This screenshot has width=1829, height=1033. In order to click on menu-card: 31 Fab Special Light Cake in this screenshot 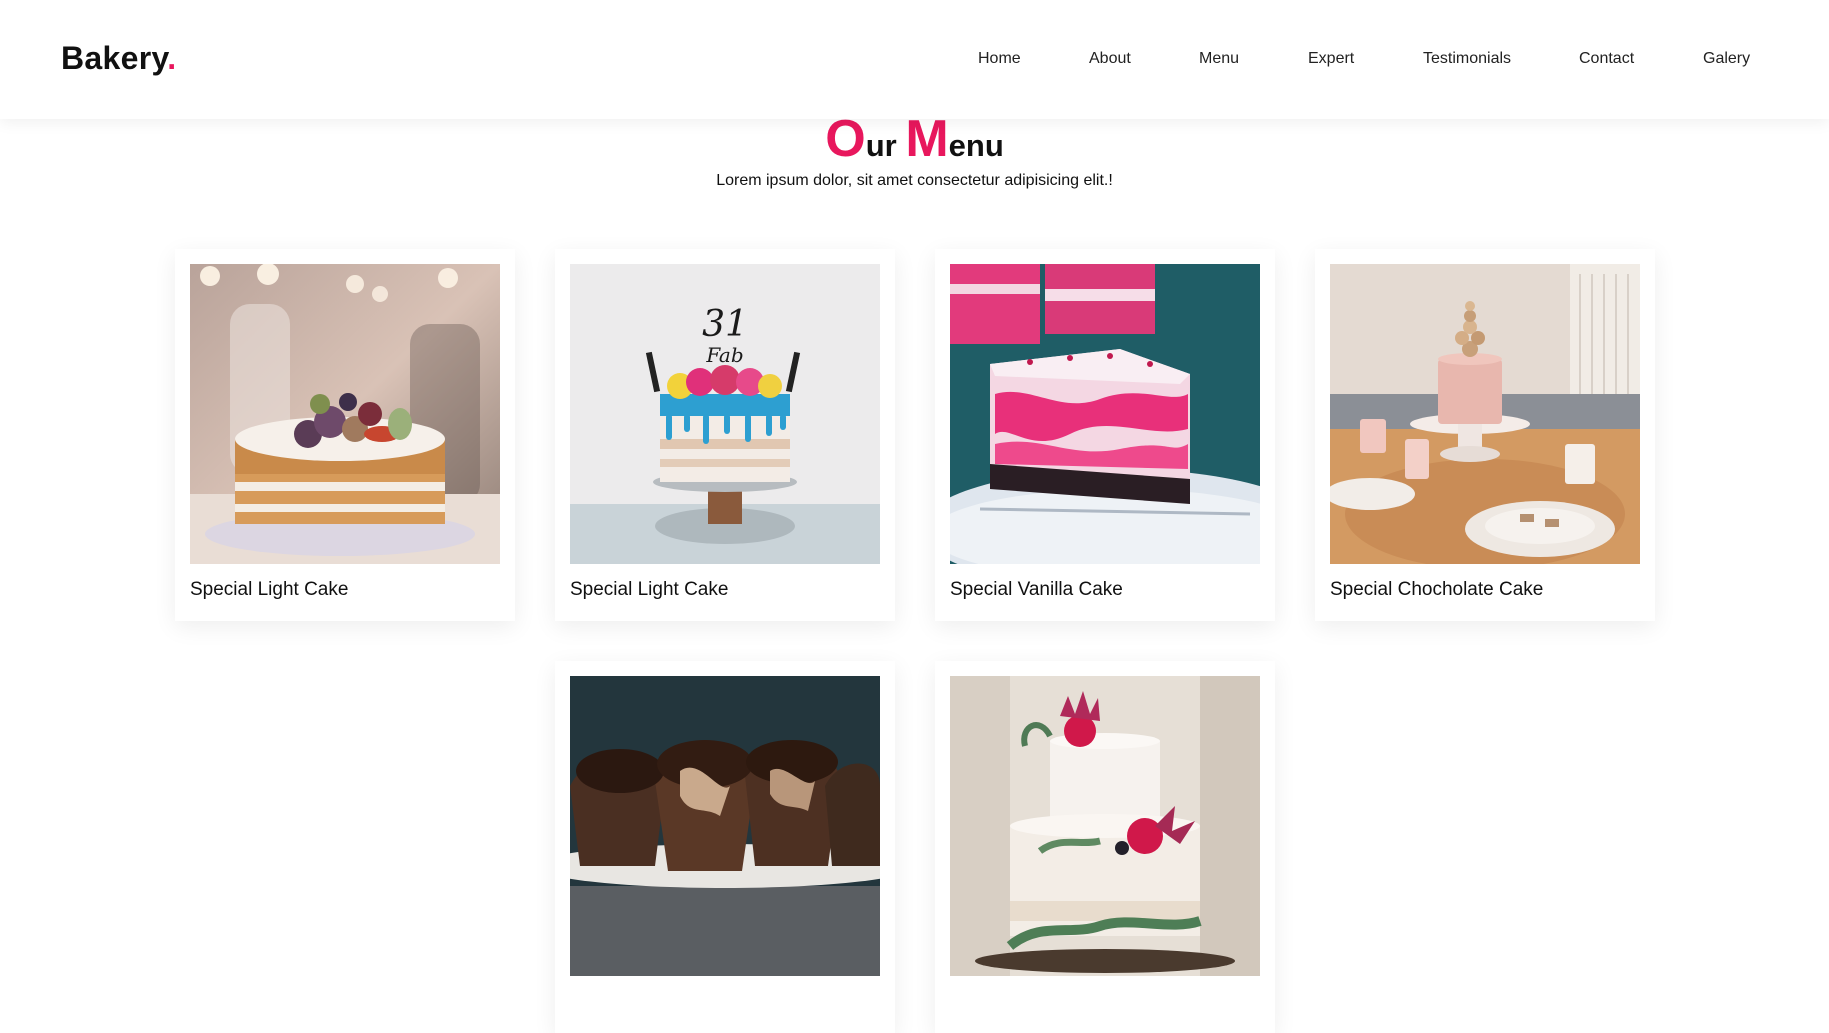, I will do `click(725, 435)`.